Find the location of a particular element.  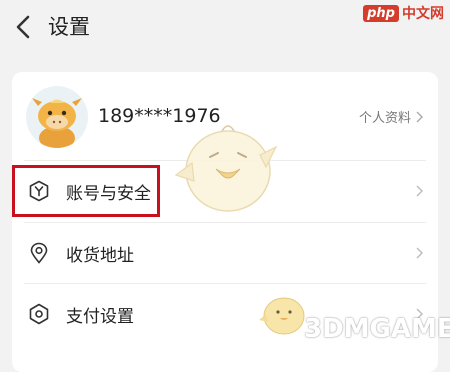

payment-gear-icon is located at coordinates (39, 314).